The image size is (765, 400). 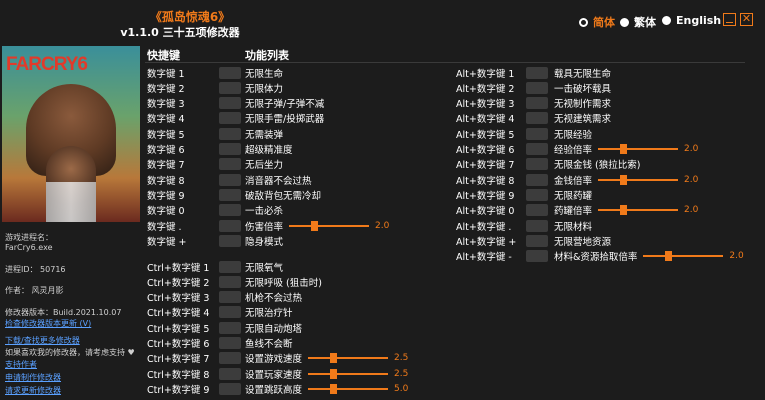 I want to click on cheat-row: 数字键 1 无限生命, so click(x=307, y=72).